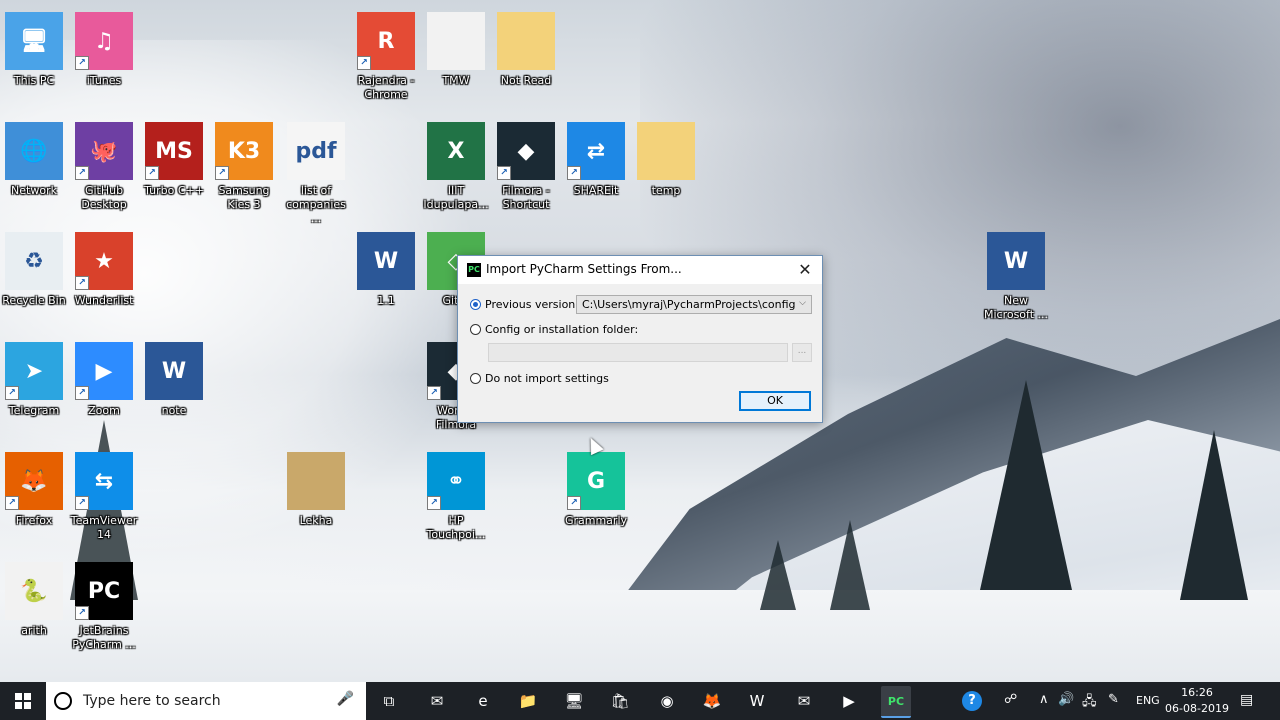 Image resolution: width=1280 pixels, height=720 pixels. I want to click on desktop-icon: 🌐 Network, so click(34, 170).